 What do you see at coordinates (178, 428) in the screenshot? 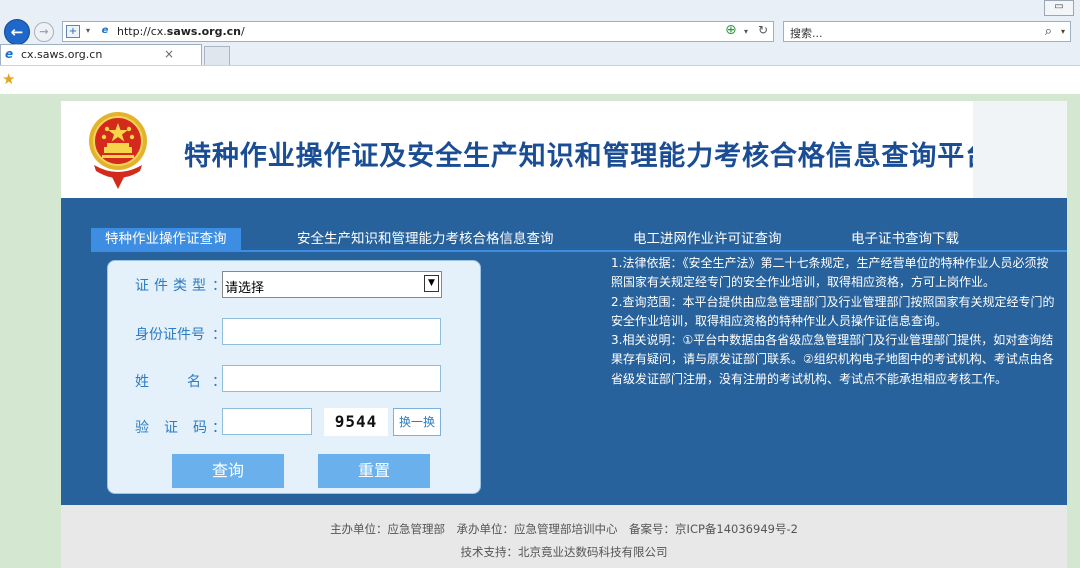
I see `captcha-label: 验证码` at bounding box center [178, 428].